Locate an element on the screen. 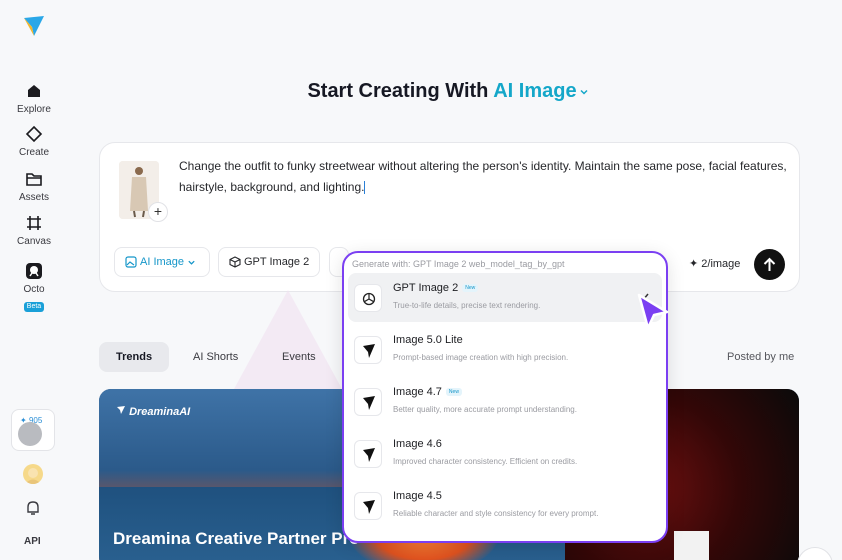 The height and width of the screenshot is (560, 842). model-chip: GPT Image 2 is located at coordinates (269, 262).